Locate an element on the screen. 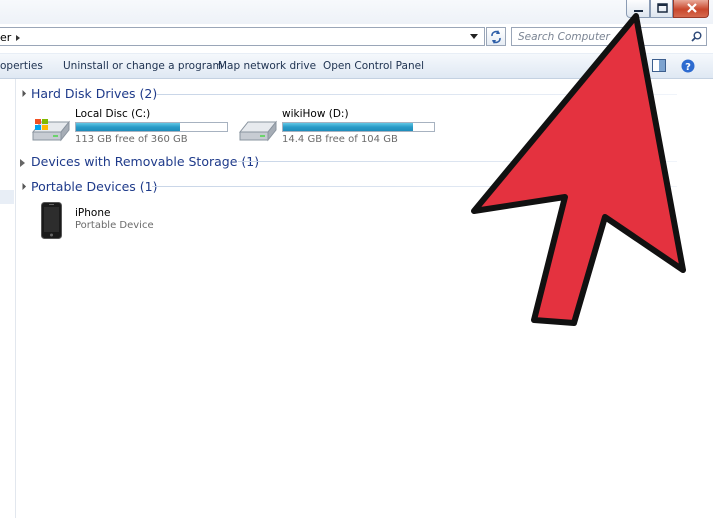 Image resolution: width=713 pixels, height=518 pixels. uninstall-program-button: Uninstall or change a program is located at coordinates (143, 66).